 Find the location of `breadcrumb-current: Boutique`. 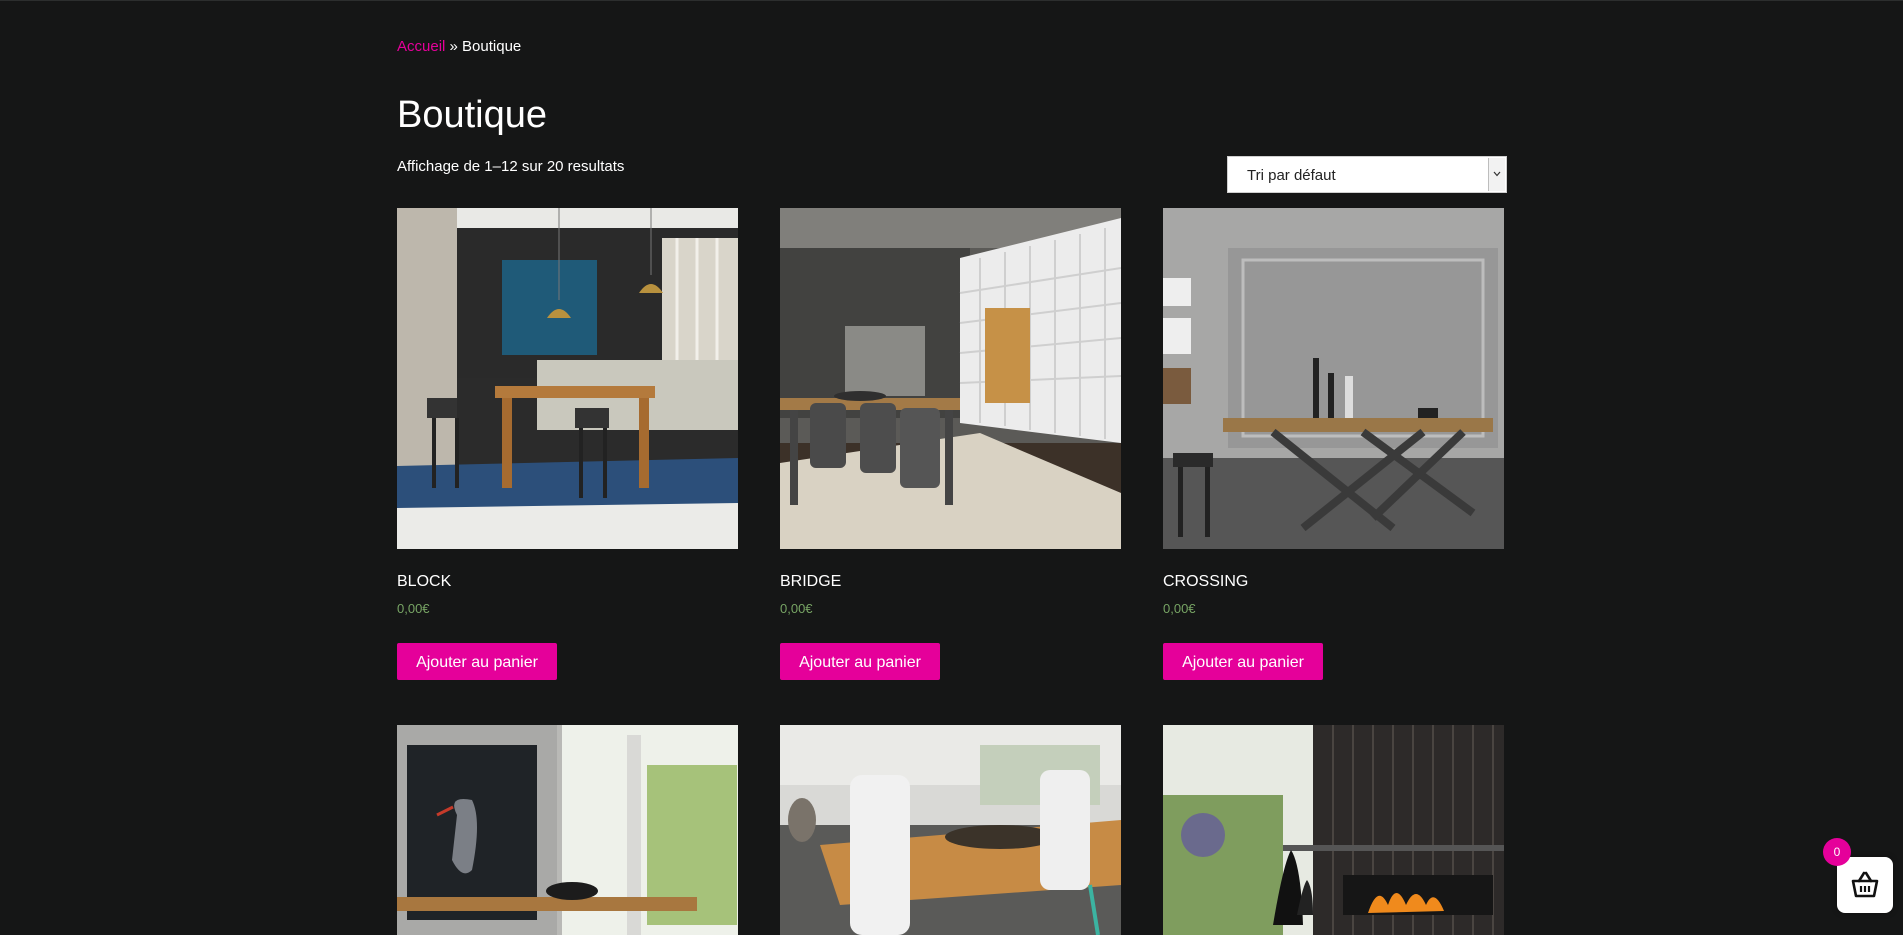

breadcrumb-current: Boutique is located at coordinates (492, 46).